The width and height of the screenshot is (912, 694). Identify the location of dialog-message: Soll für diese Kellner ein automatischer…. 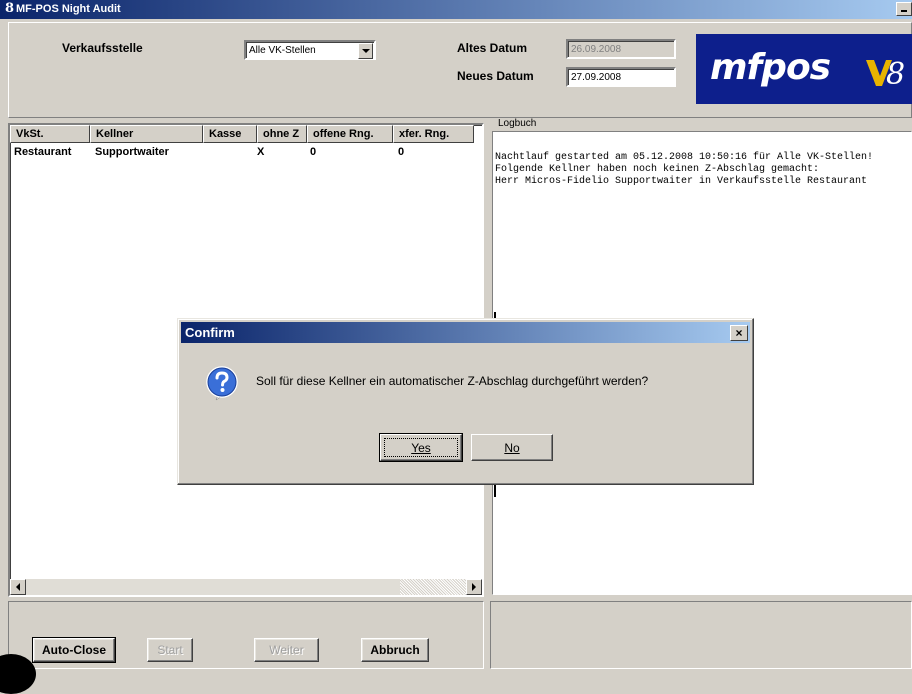
(452, 381).